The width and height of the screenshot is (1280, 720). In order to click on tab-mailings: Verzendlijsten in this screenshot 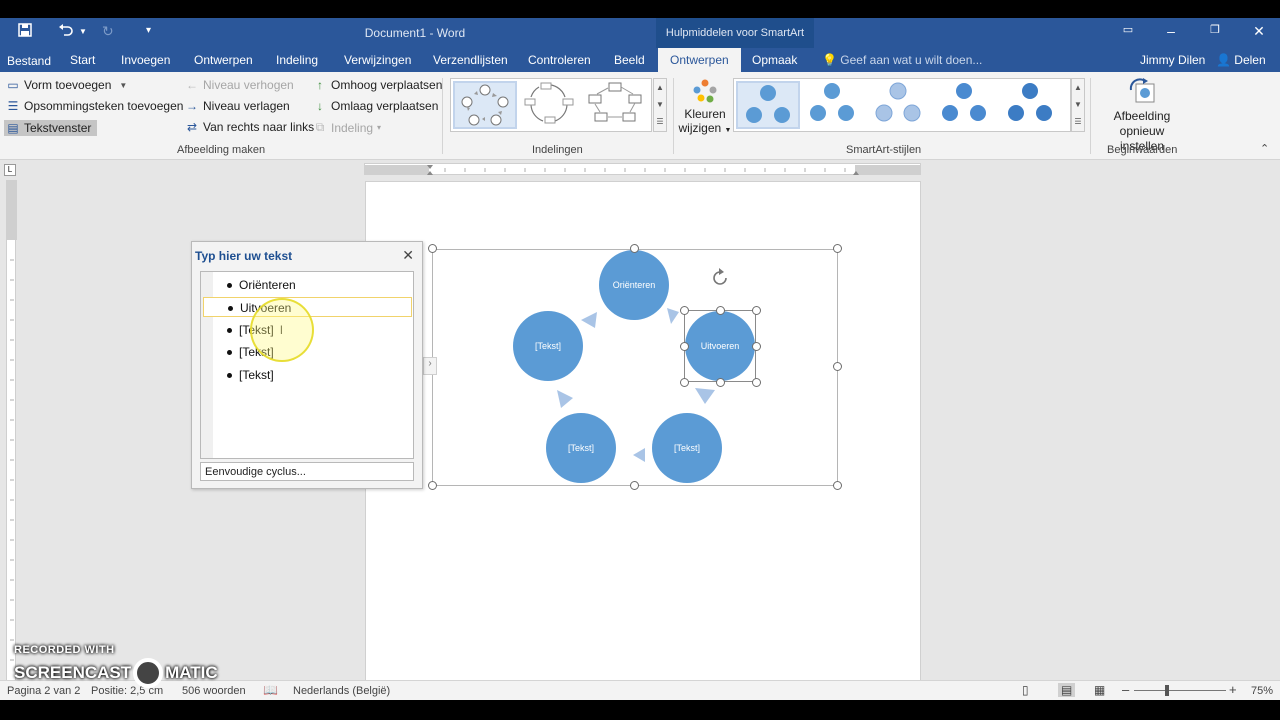, I will do `click(470, 60)`.